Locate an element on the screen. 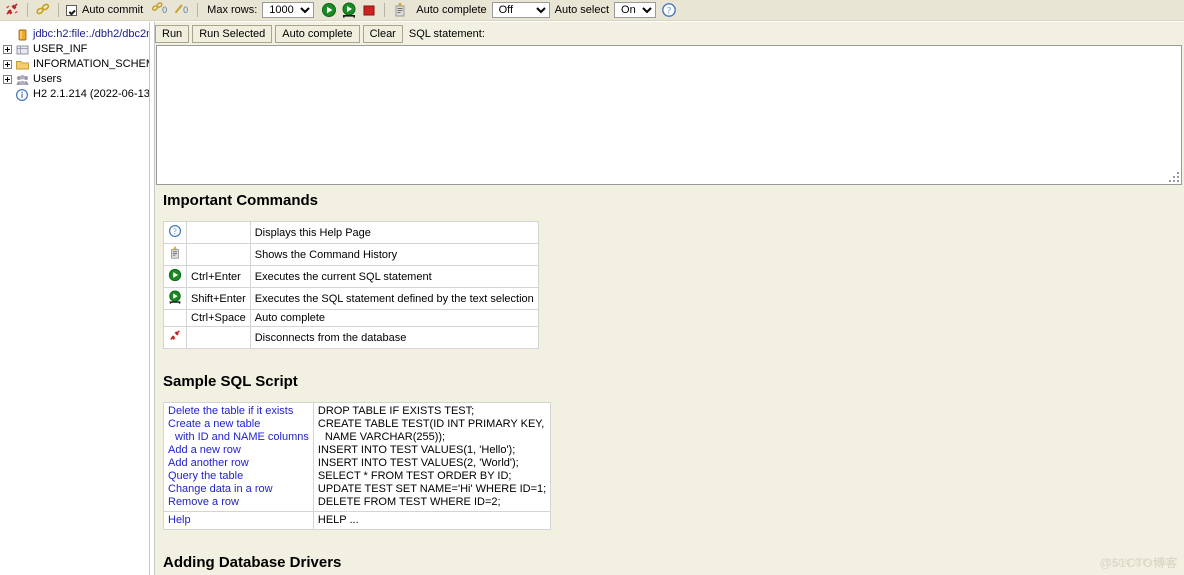  auto-select-select: On is located at coordinates (635, 10).